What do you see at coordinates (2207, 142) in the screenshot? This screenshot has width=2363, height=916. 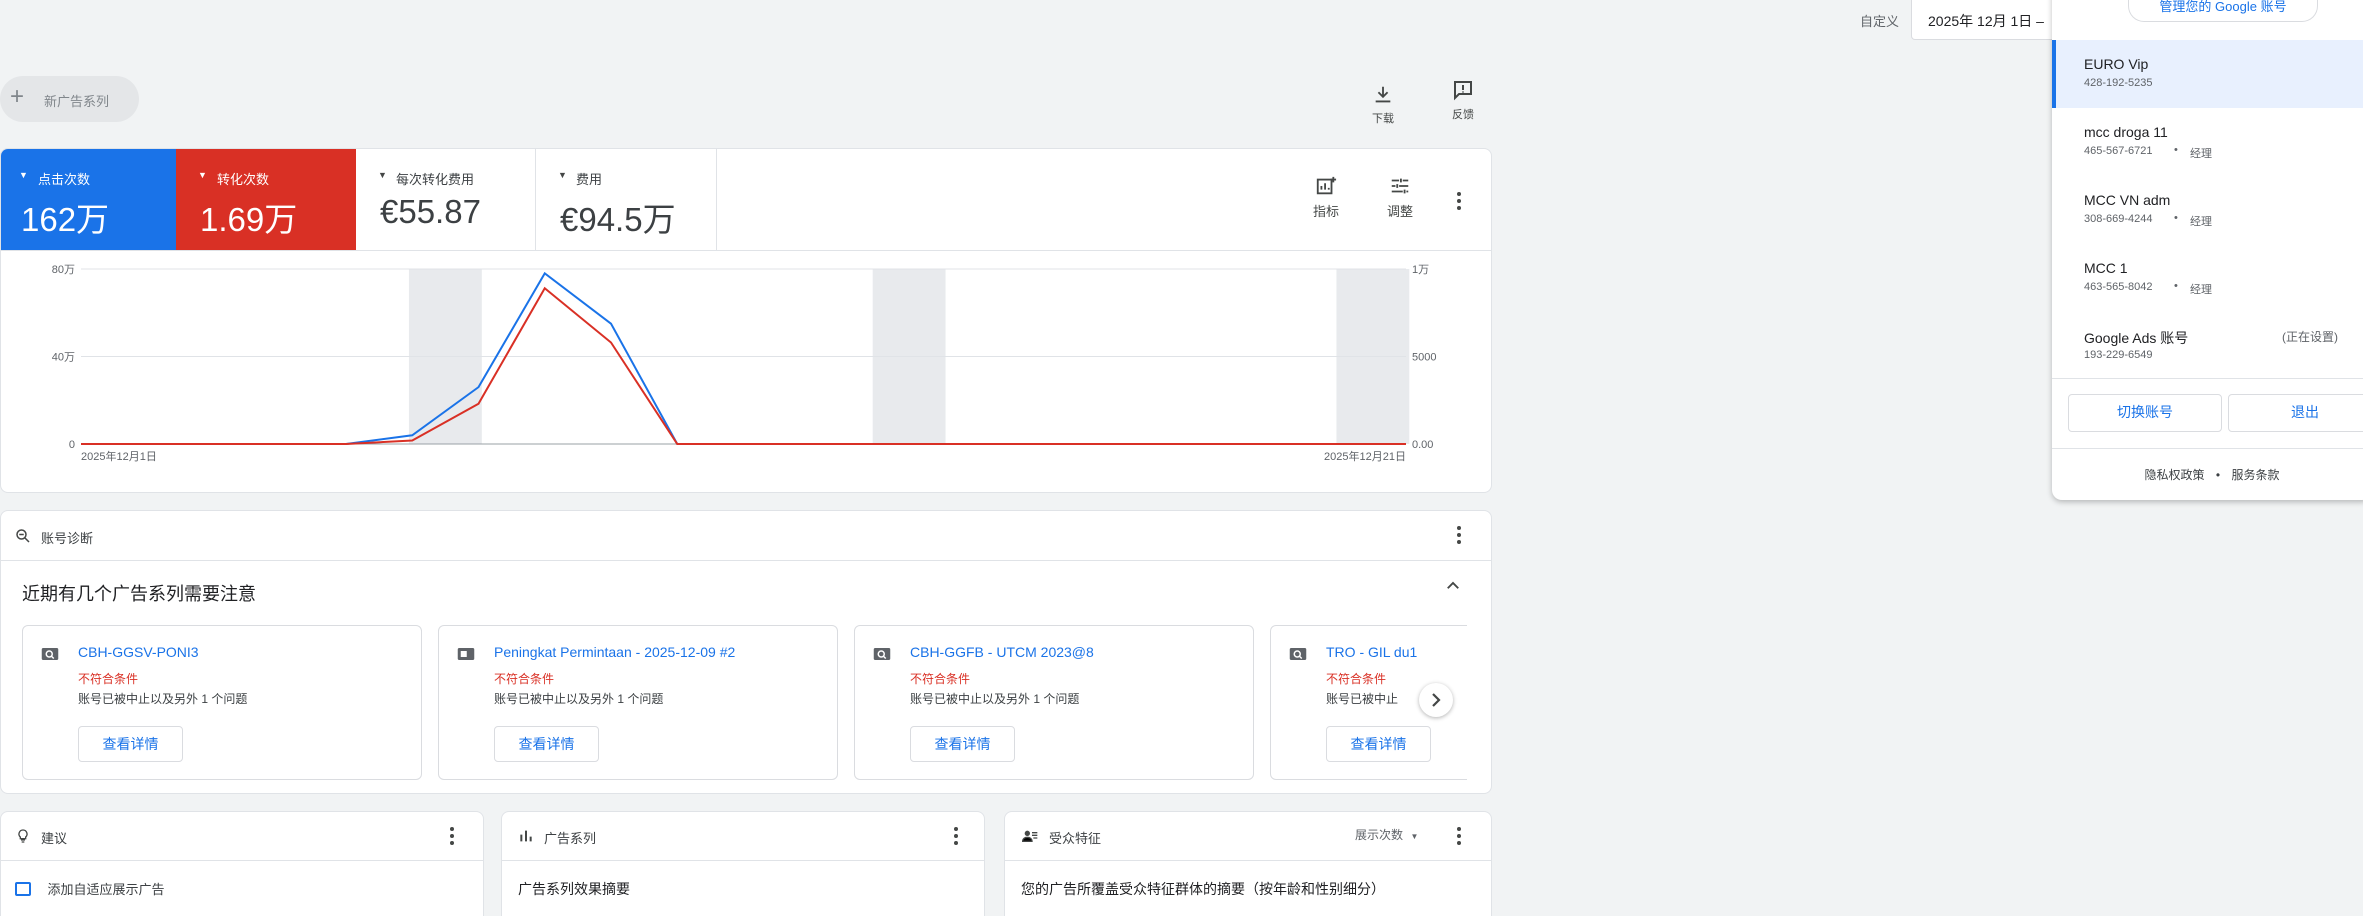 I see `account-list-item: mcc droga 11 465-567-6721 • 经理` at bounding box center [2207, 142].